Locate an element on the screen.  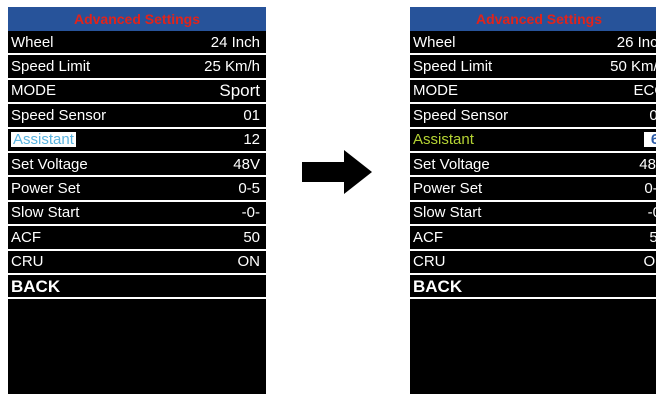
wheel-value: 26 Inch is located at coordinates (636, 42).